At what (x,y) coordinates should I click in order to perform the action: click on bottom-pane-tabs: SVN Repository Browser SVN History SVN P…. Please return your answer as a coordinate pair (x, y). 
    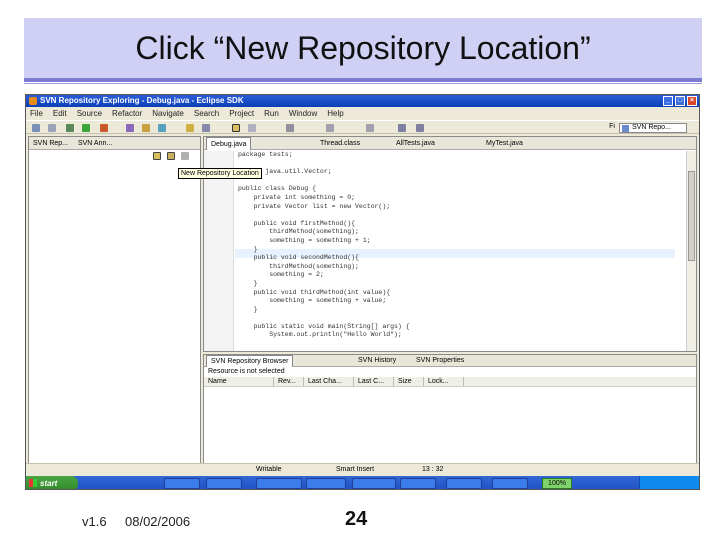
    Looking at the image, I should click on (450, 361).